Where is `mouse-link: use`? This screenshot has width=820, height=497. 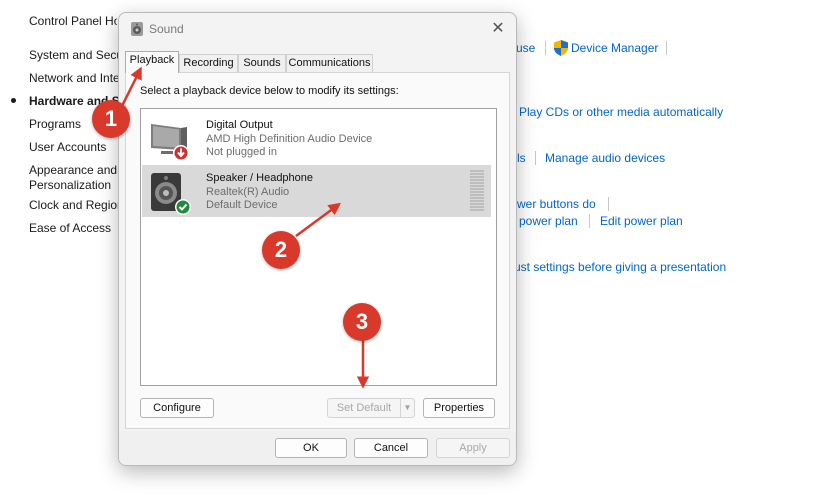
mouse-link: use is located at coordinates (525, 48).